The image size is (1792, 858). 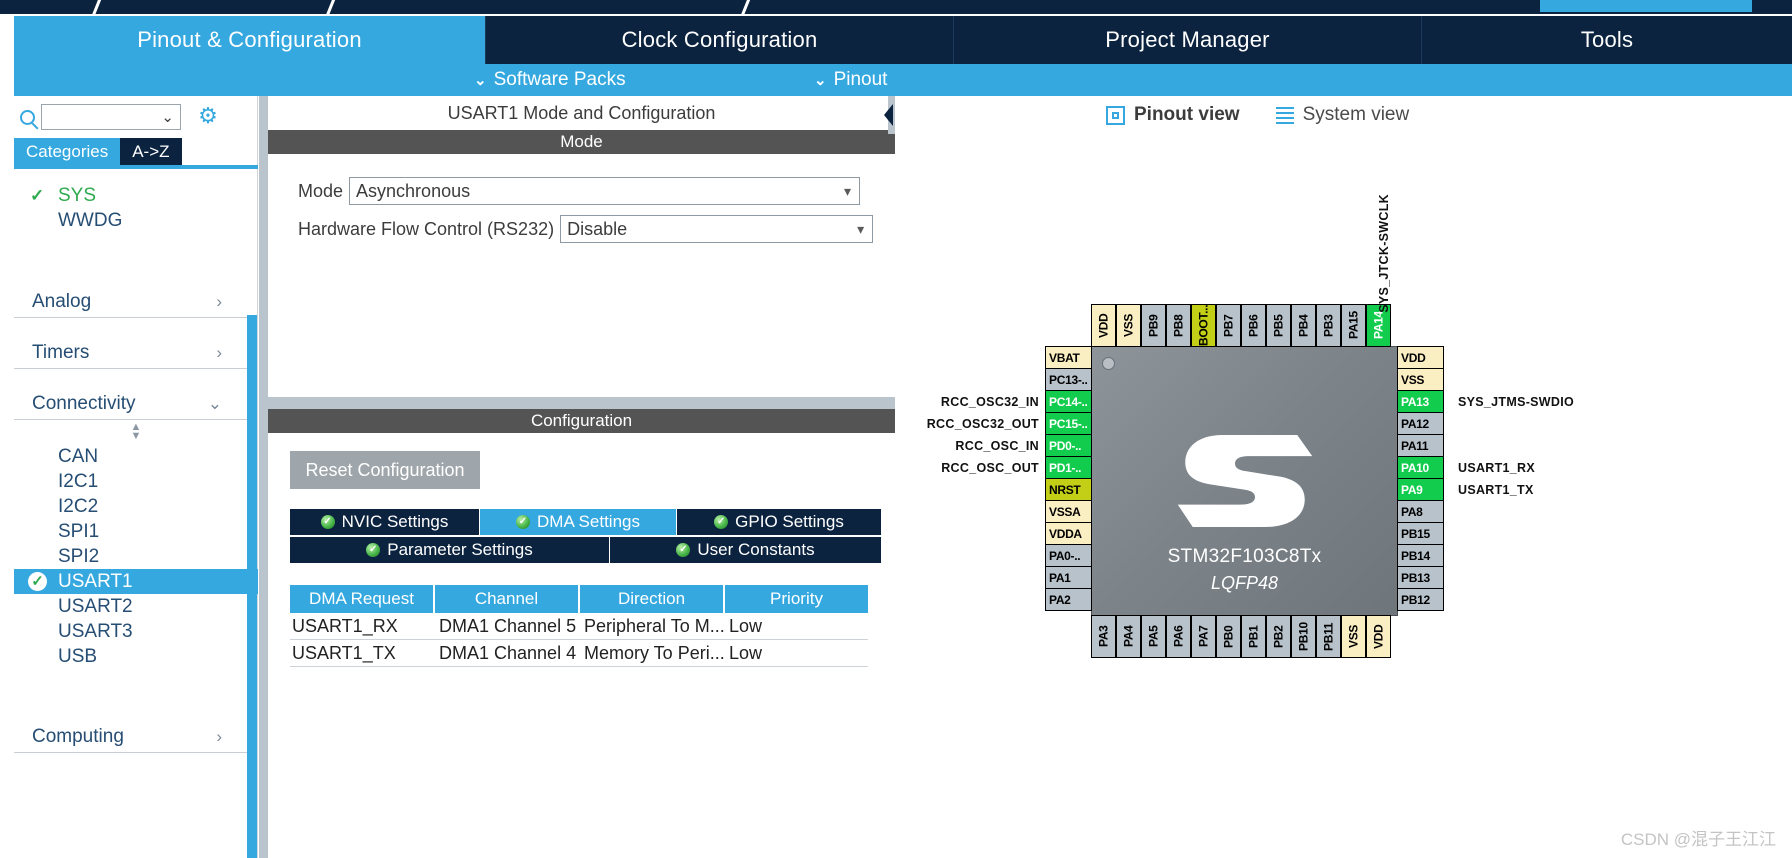 I want to click on tab-pinout-configuration: Pinout & Configuration, so click(x=250, y=40).